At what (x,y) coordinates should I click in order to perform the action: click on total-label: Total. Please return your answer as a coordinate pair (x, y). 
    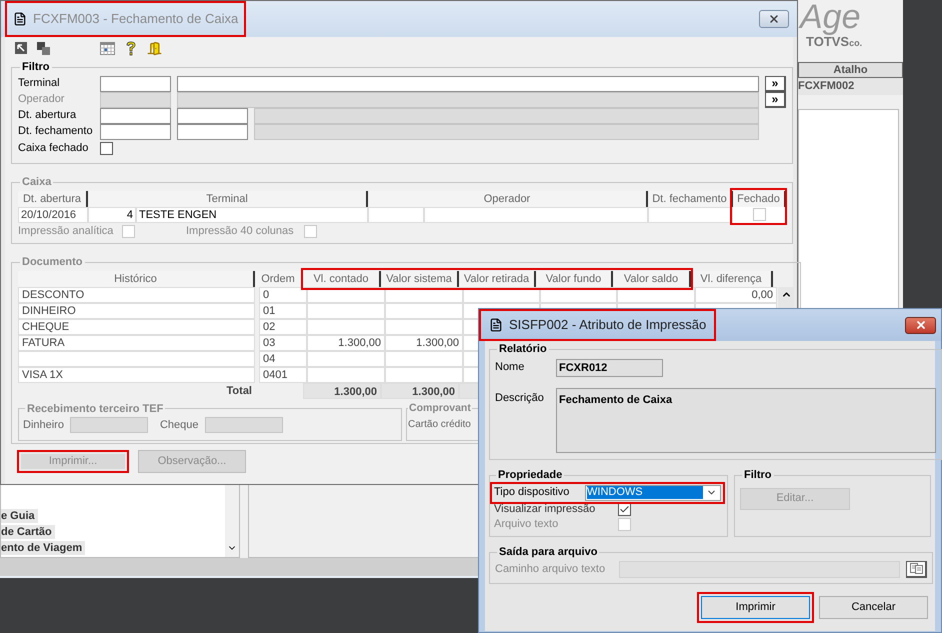
    Looking at the image, I should click on (239, 391).